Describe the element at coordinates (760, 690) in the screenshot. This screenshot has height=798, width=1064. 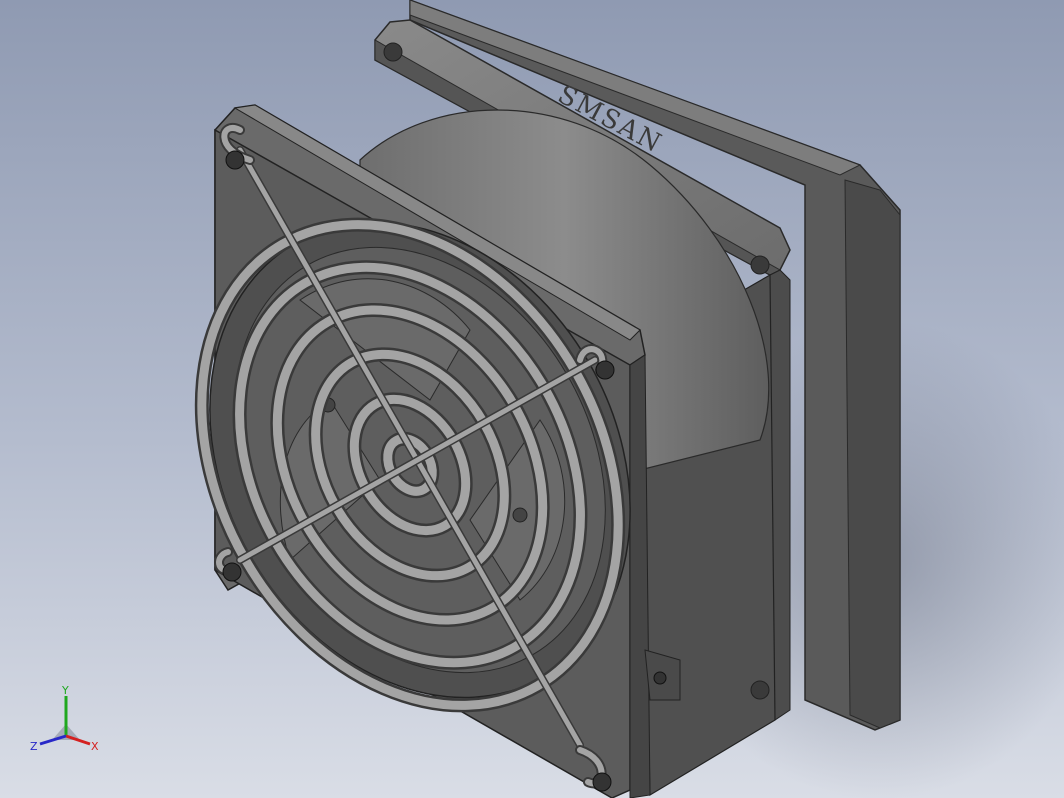
I see `rear-mount-hole-bottom` at that location.